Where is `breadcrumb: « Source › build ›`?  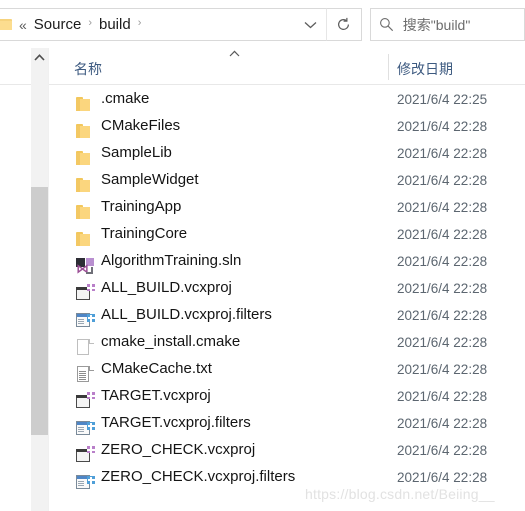
breadcrumb: « Source › build › is located at coordinates (73, 24).